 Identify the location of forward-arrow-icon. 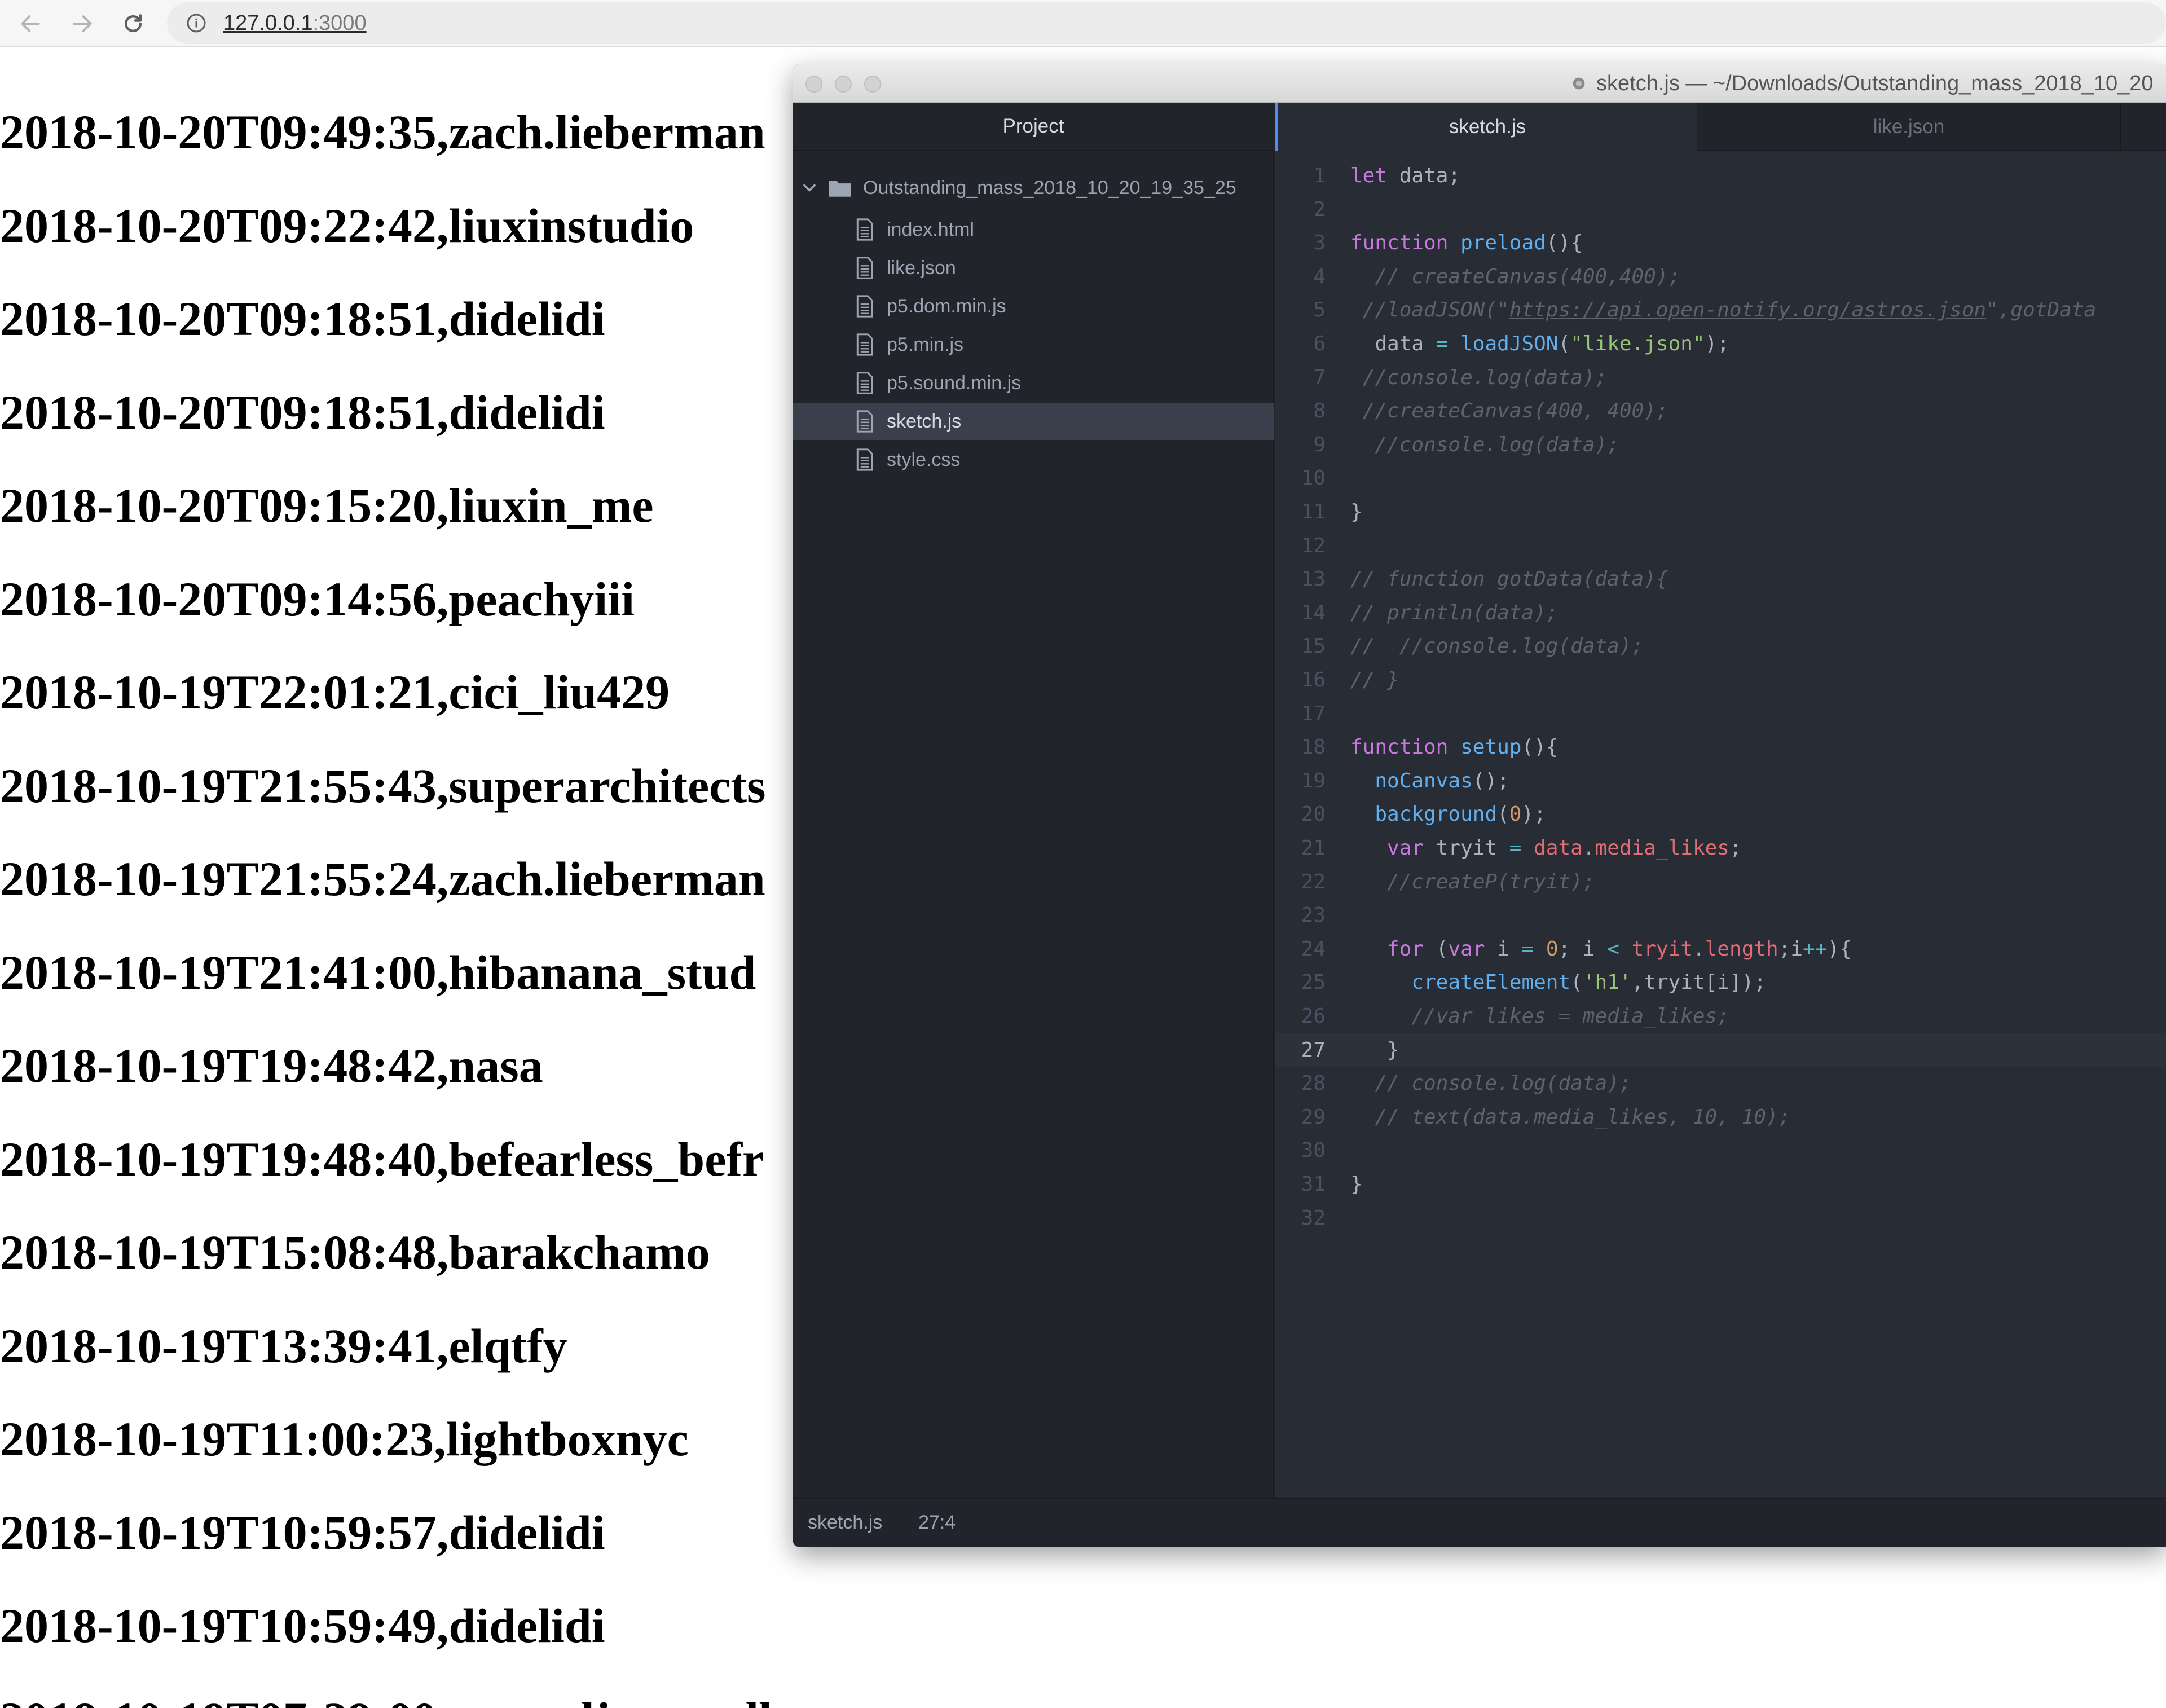
(82, 23).